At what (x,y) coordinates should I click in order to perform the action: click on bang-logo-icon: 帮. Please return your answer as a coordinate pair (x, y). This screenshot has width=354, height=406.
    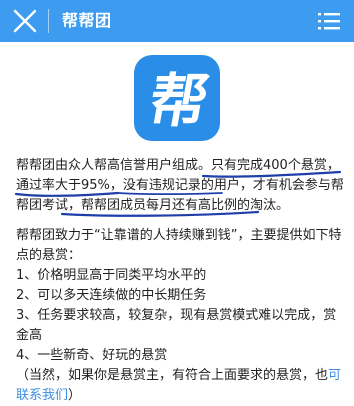
    Looking at the image, I should click on (179, 100).